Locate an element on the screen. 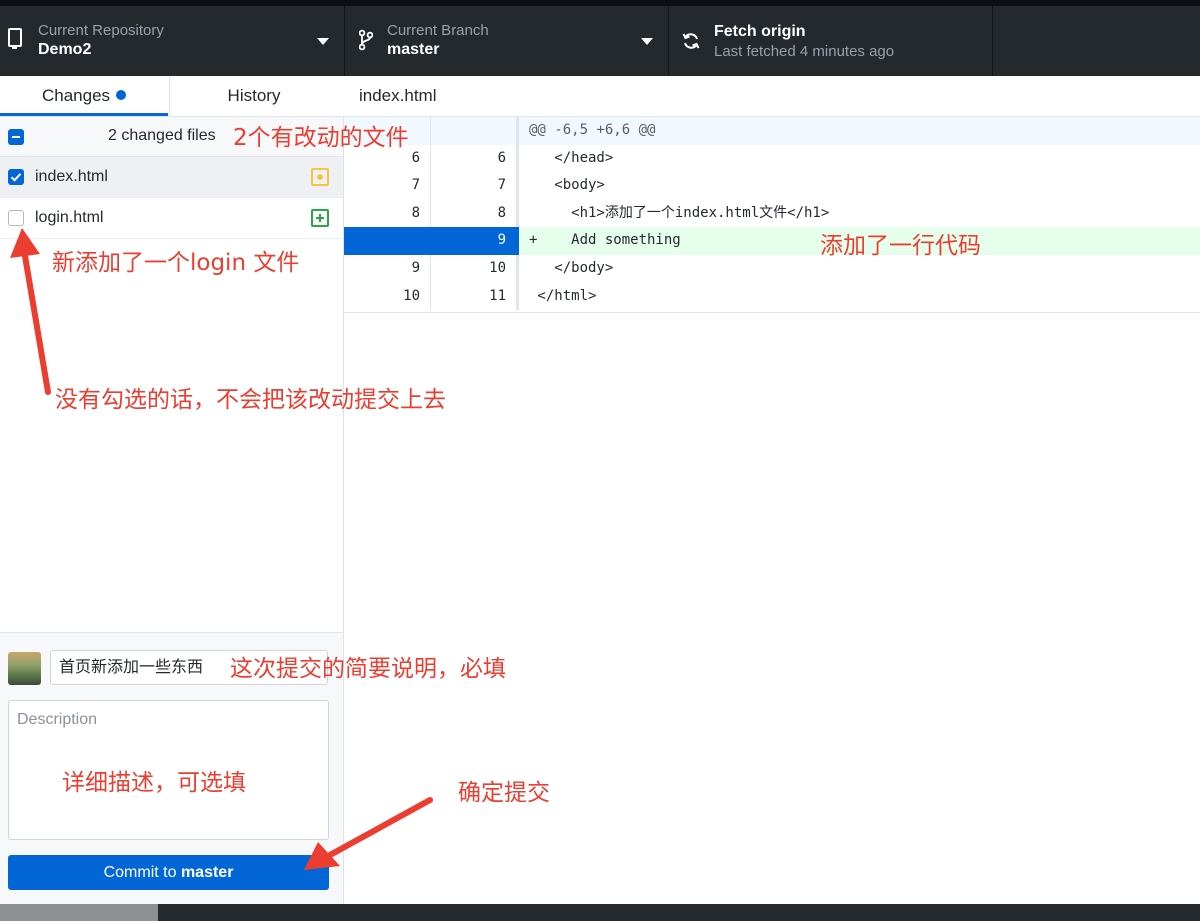 This screenshot has height=921, width=1200. annotation-added-line: 添加了一行代码 is located at coordinates (900, 246).